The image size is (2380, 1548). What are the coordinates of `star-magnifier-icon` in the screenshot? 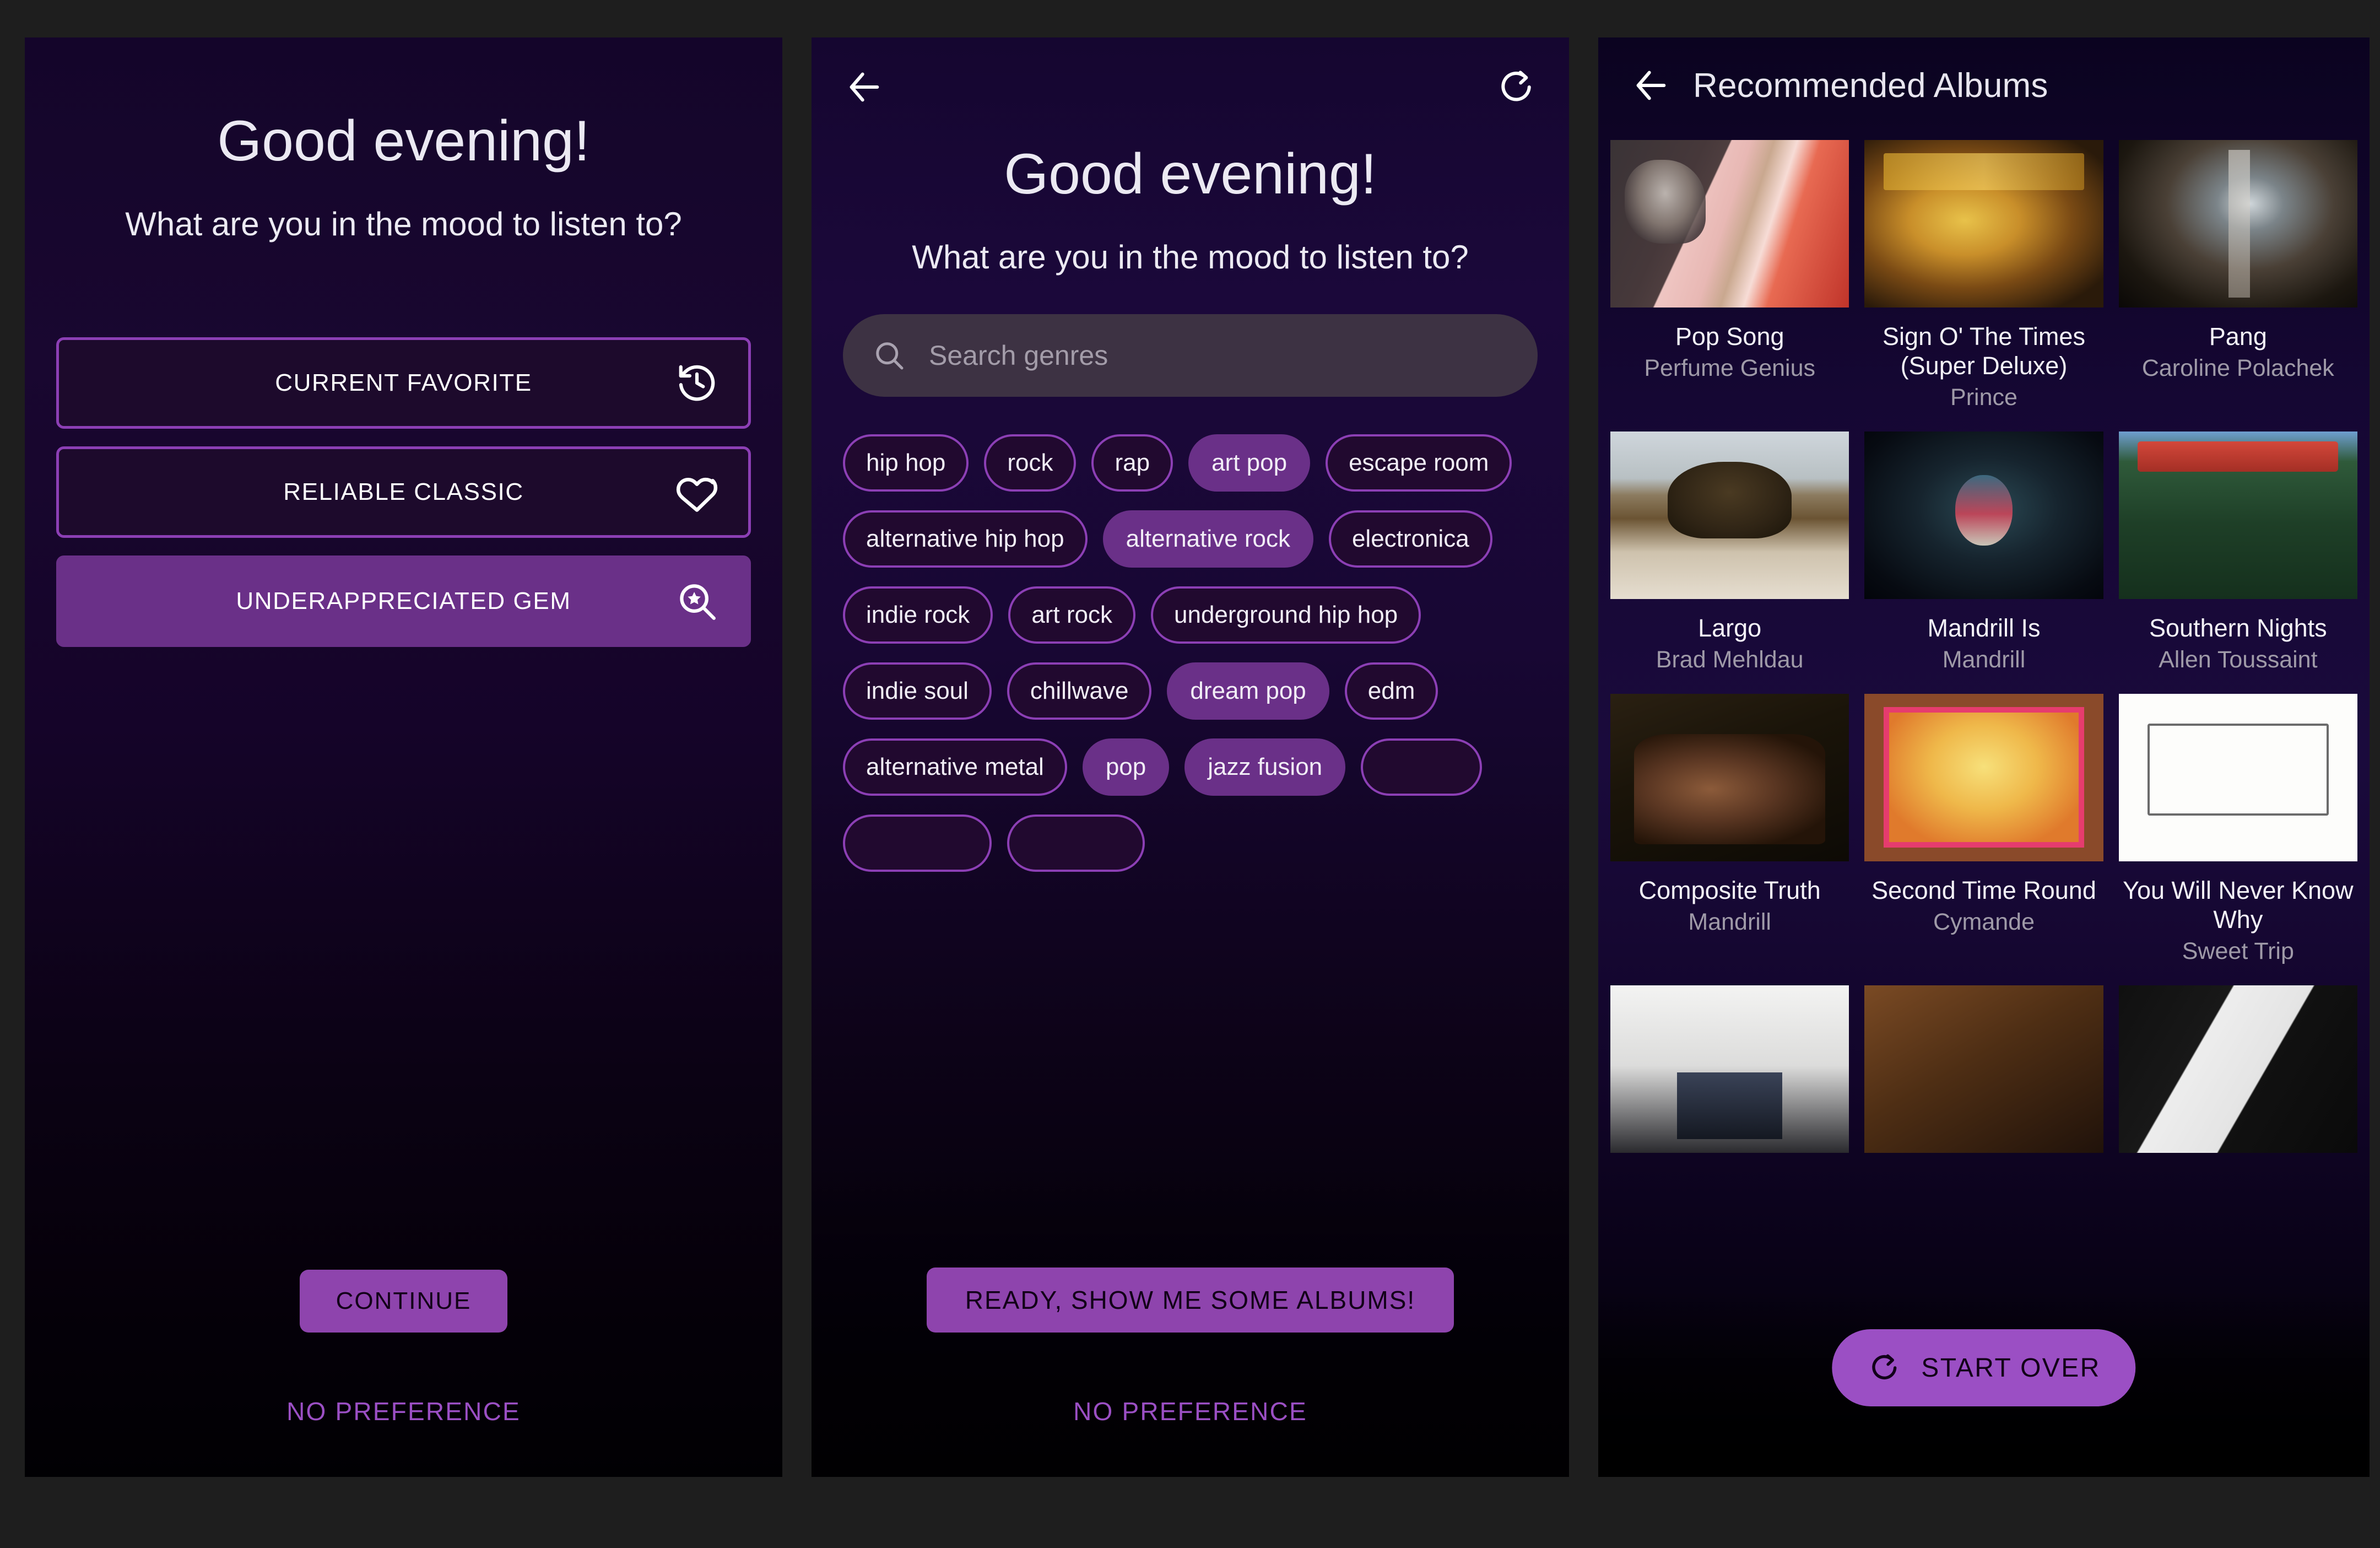 It's located at (696, 601).